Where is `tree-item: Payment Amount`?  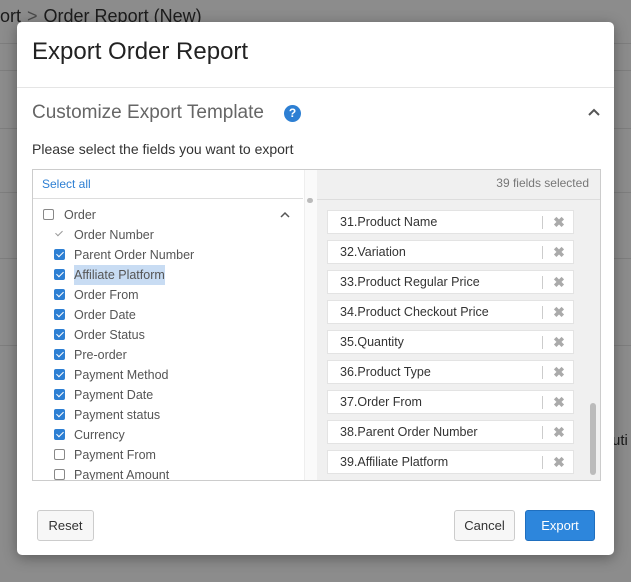 tree-item: Payment Amount is located at coordinates (168, 472).